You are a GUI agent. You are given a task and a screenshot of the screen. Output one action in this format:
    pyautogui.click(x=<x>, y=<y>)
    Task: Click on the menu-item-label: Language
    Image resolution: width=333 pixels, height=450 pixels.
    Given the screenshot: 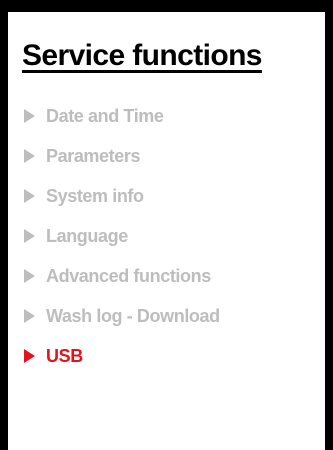 What is the action you would take?
    pyautogui.click(x=87, y=235)
    